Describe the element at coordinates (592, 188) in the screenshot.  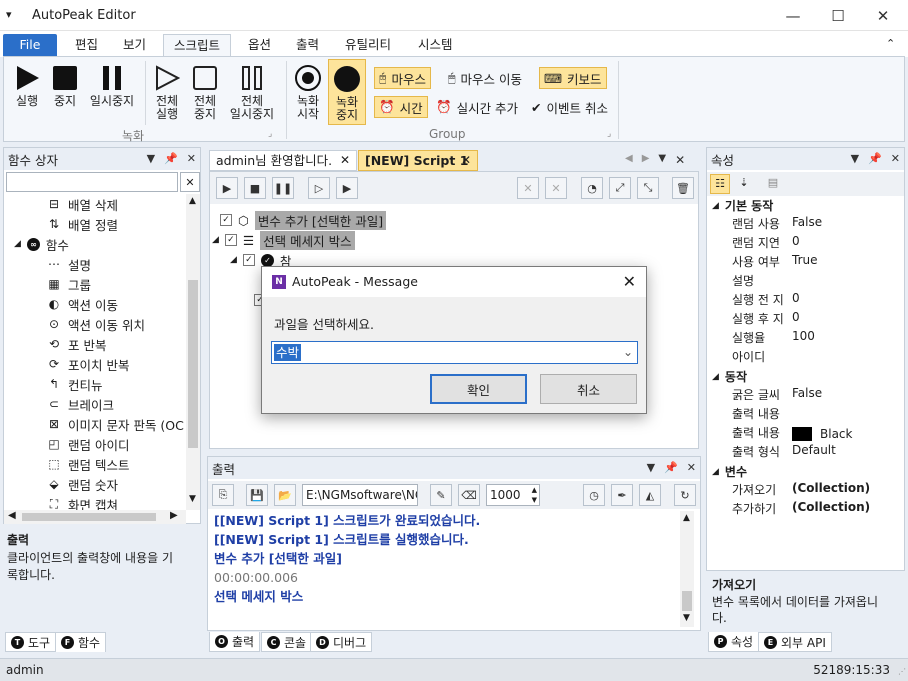
I see `refresh-icon: ◔` at that location.